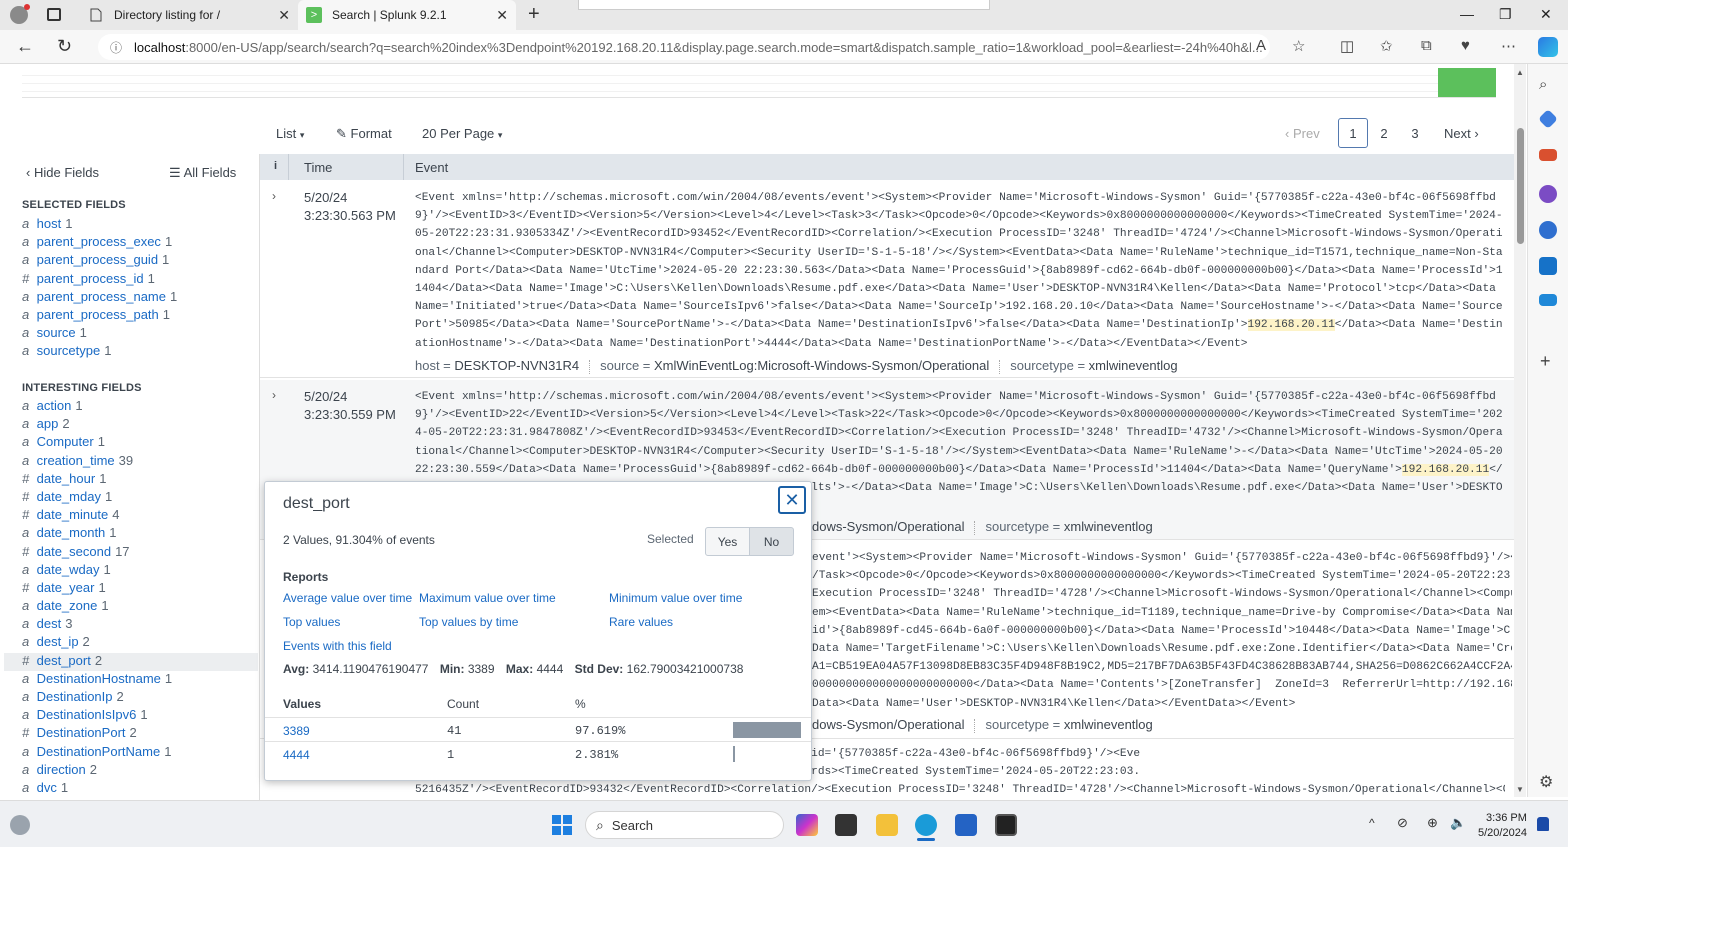 This screenshot has height=928, width=1718. I want to click on event-time: 5/20/24 3:23:30.563 PM, so click(350, 207).